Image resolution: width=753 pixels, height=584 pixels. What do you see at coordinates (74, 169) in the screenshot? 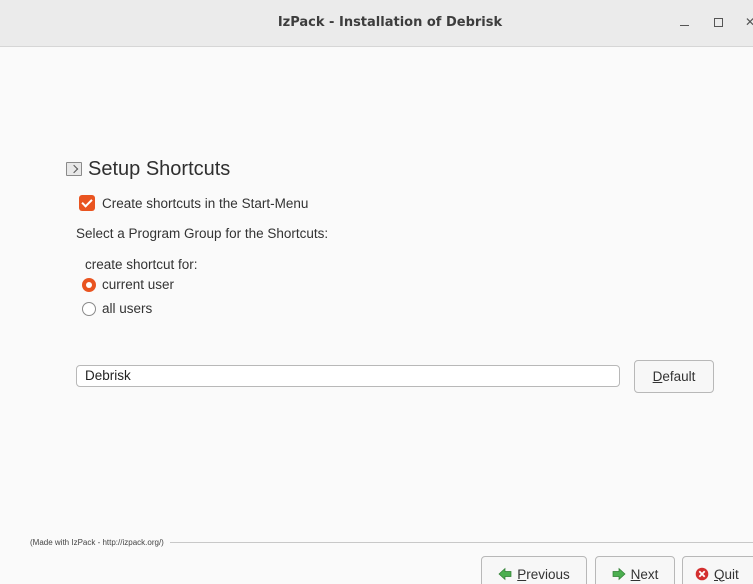
I see `shortcut-icon` at bounding box center [74, 169].